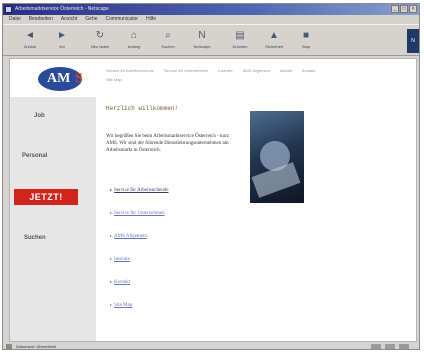 The width and height of the screenshot is (424, 352). I want to click on link-inserate: ▸ Inserate, so click(120, 259).